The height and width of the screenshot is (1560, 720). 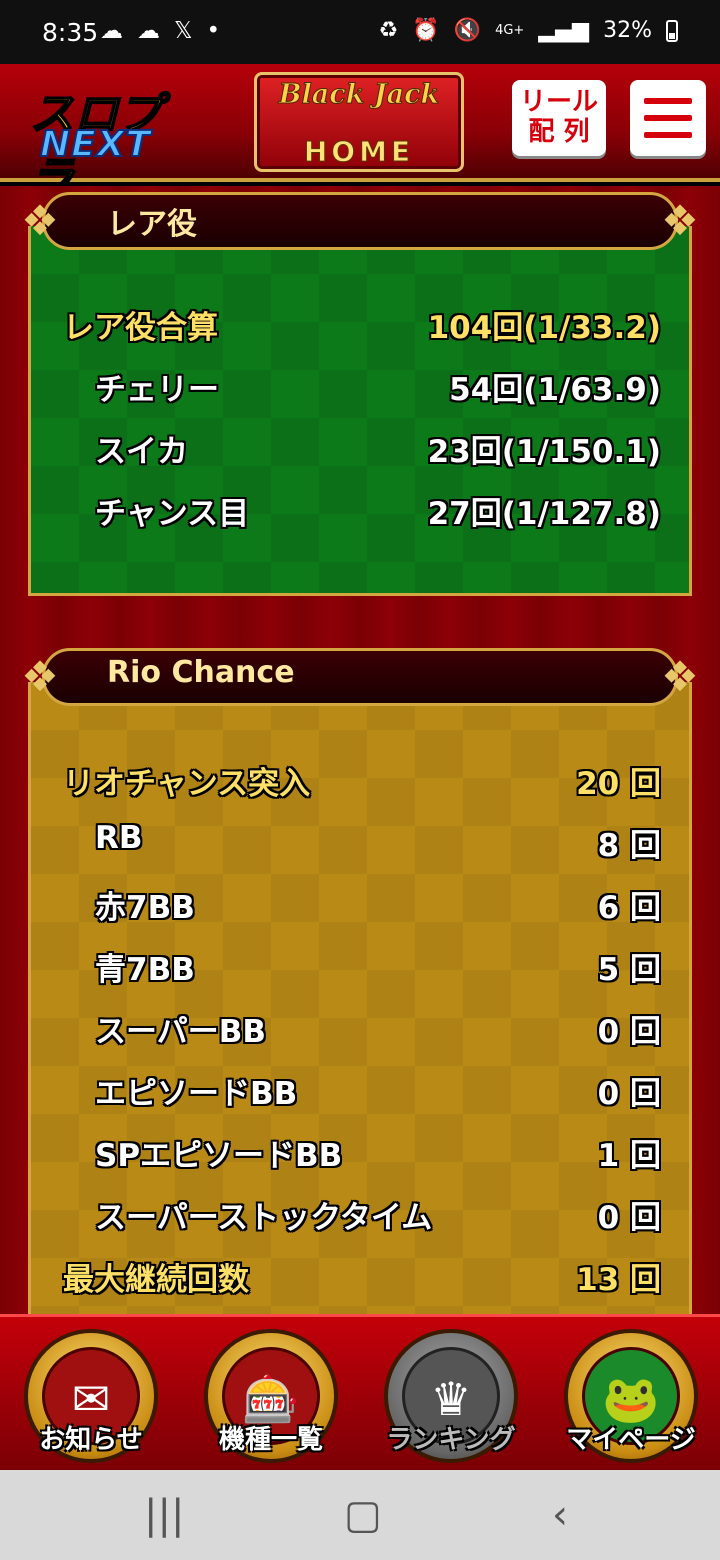 I want to click on table-row: チャンス目 27回(1/127.8), so click(x=378, y=514).